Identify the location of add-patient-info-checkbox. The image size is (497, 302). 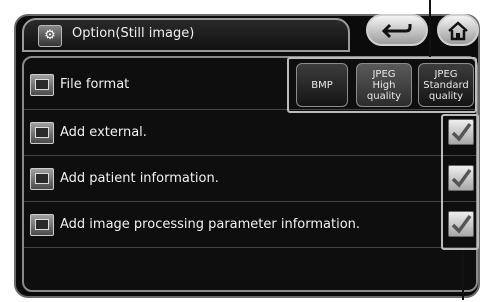
(461, 178).